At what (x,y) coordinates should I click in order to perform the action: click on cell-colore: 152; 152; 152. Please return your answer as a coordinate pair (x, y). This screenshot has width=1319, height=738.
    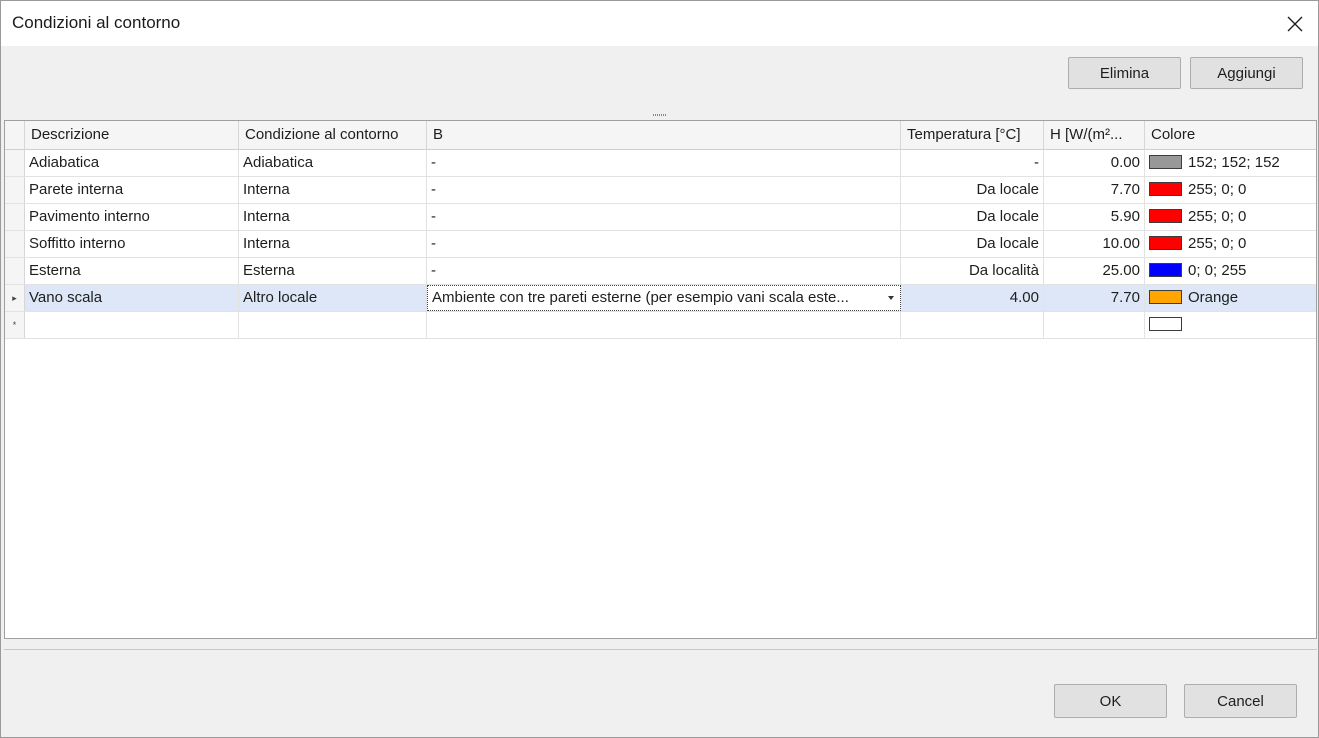
    Looking at the image, I should click on (1230, 163).